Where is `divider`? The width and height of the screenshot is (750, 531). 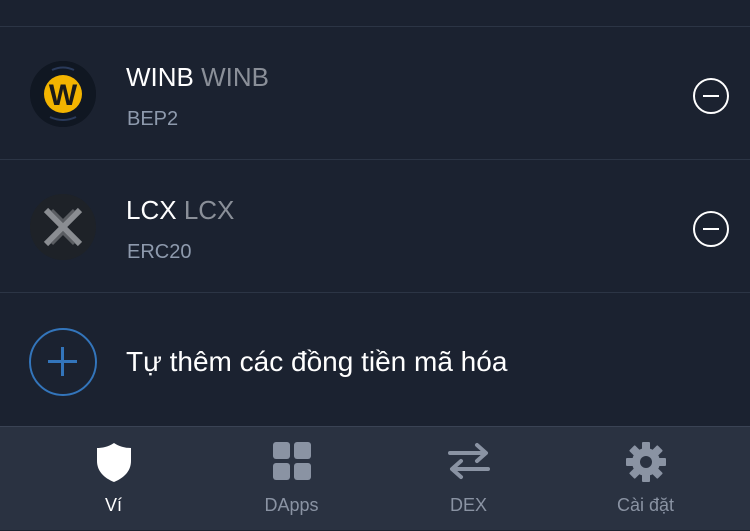 divider is located at coordinates (375, 292).